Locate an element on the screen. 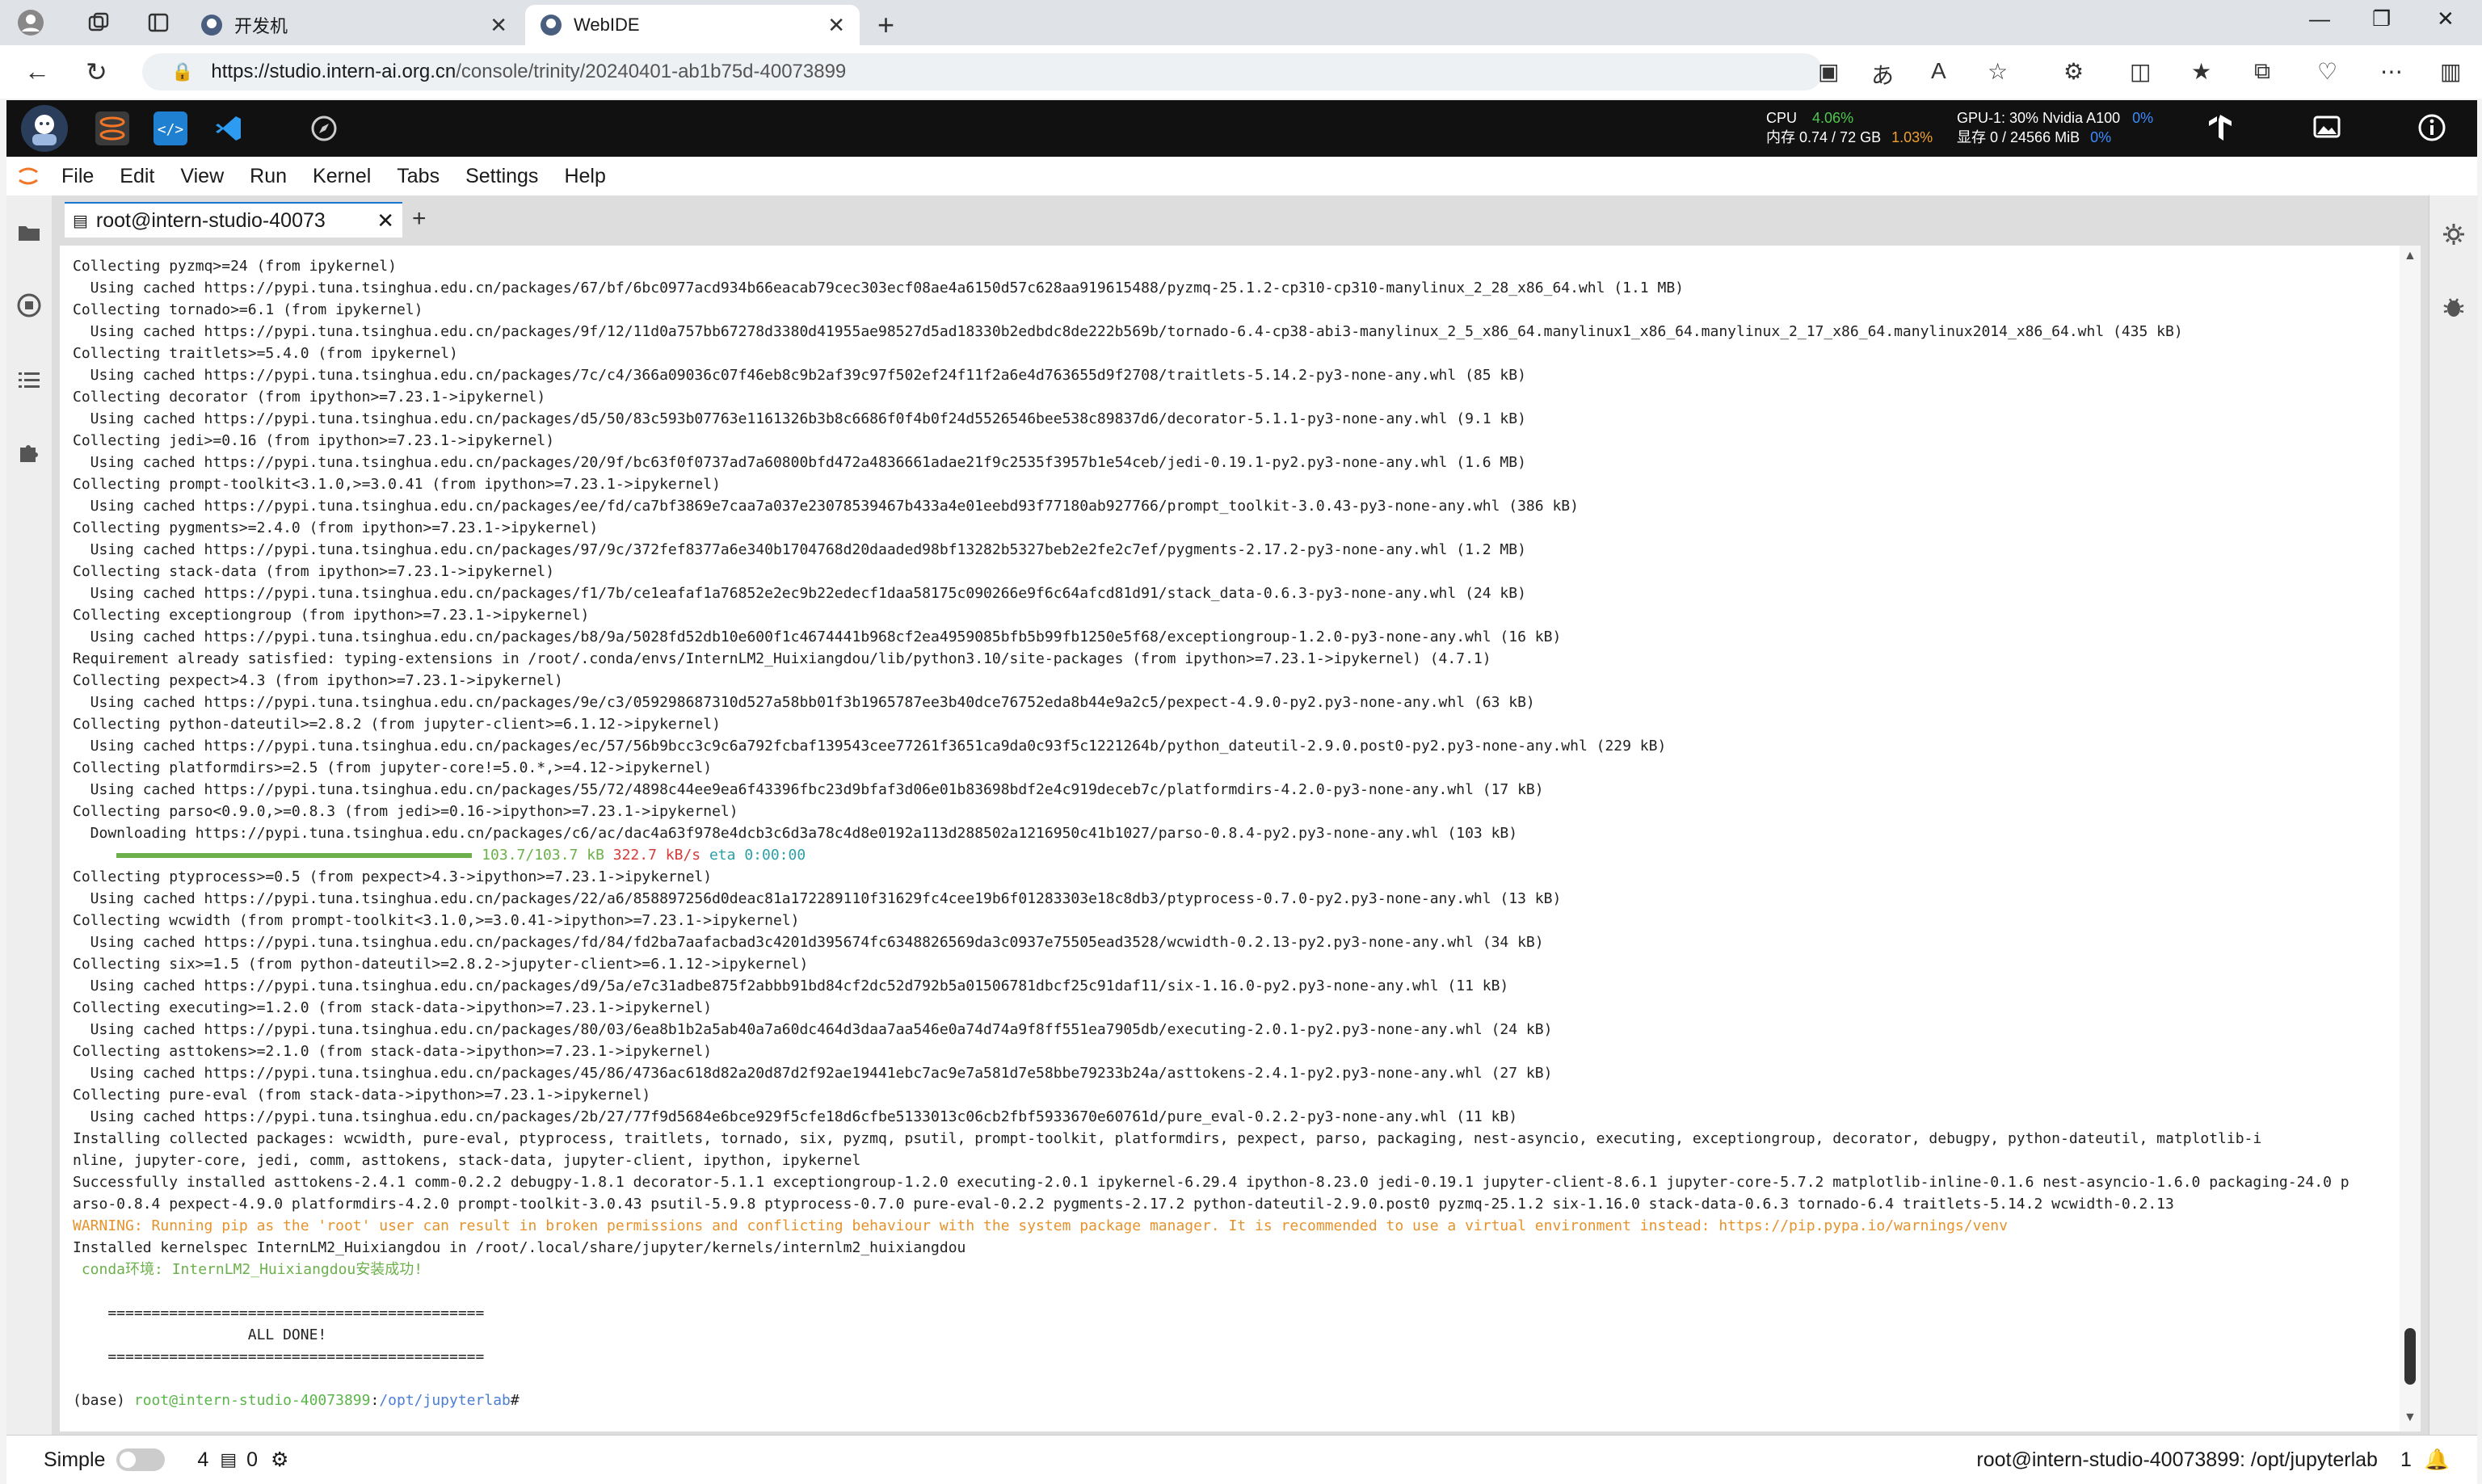  info-icon is located at coordinates (2431, 131).